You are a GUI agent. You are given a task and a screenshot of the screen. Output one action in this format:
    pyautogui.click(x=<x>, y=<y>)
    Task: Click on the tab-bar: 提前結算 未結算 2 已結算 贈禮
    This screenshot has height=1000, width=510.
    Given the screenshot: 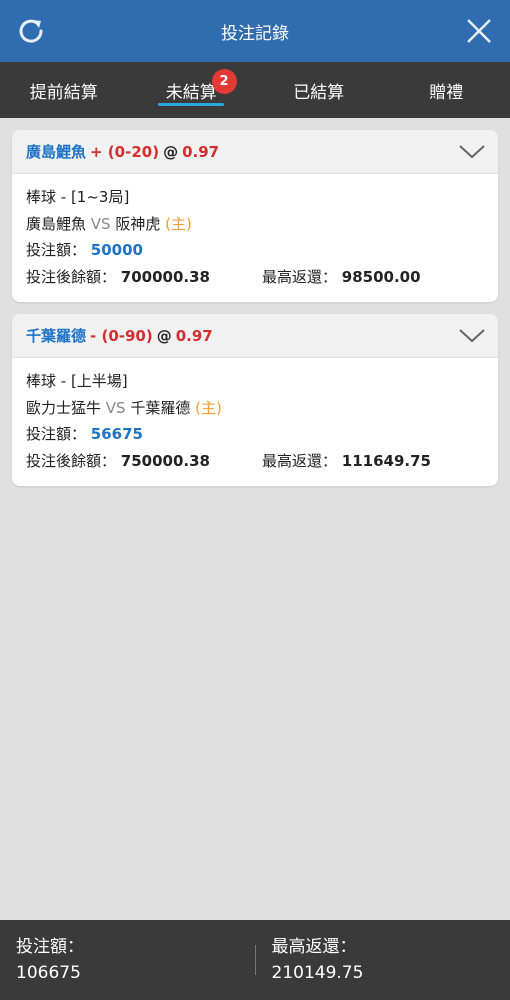 What is the action you would take?
    pyautogui.click(x=255, y=90)
    